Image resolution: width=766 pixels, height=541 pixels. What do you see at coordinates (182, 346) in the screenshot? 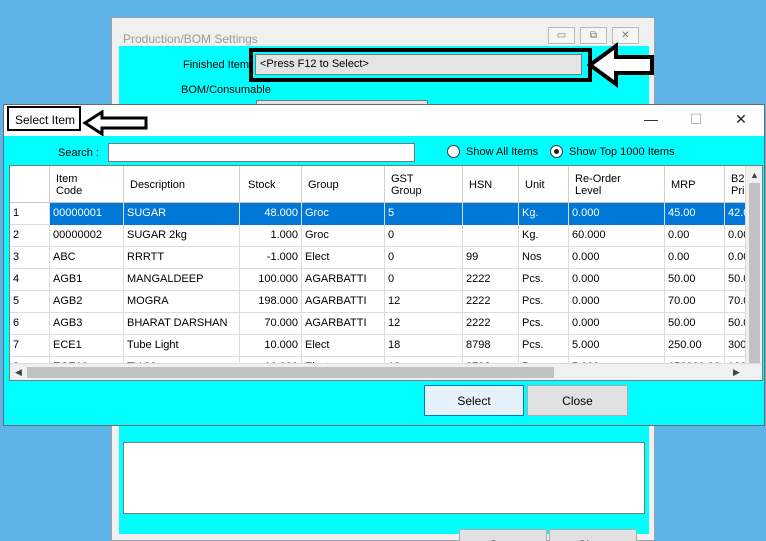
I see `cell-desc: Tube Light` at bounding box center [182, 346].